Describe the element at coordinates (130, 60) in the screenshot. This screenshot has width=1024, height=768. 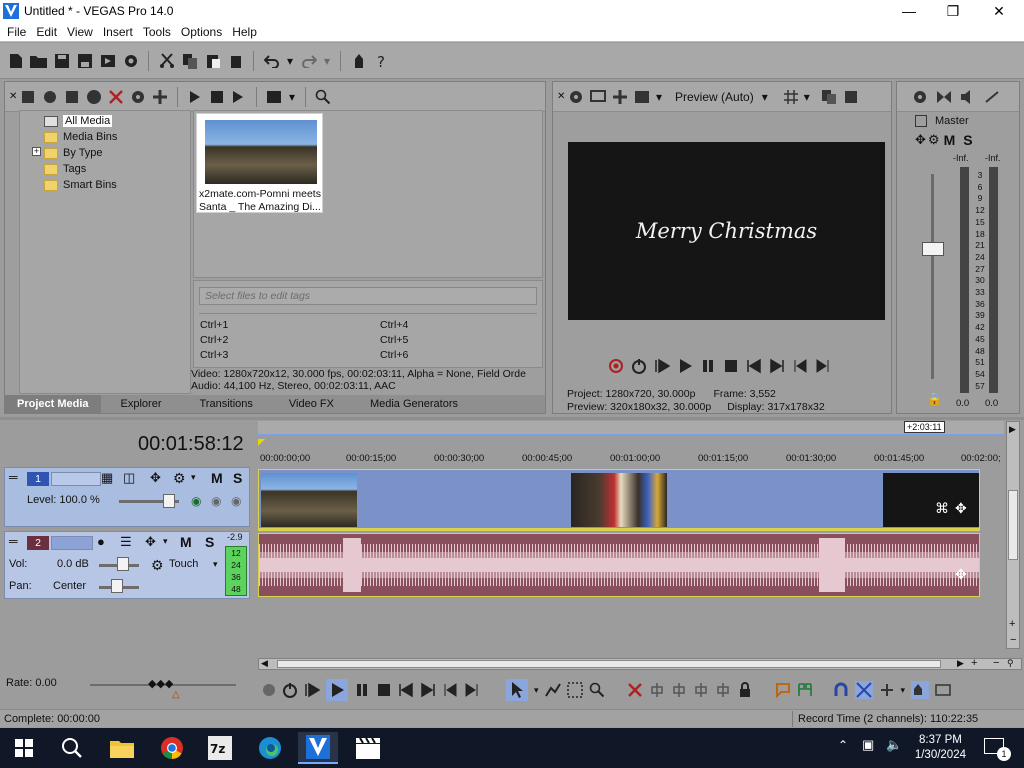
I see `properties-icon` at that location.